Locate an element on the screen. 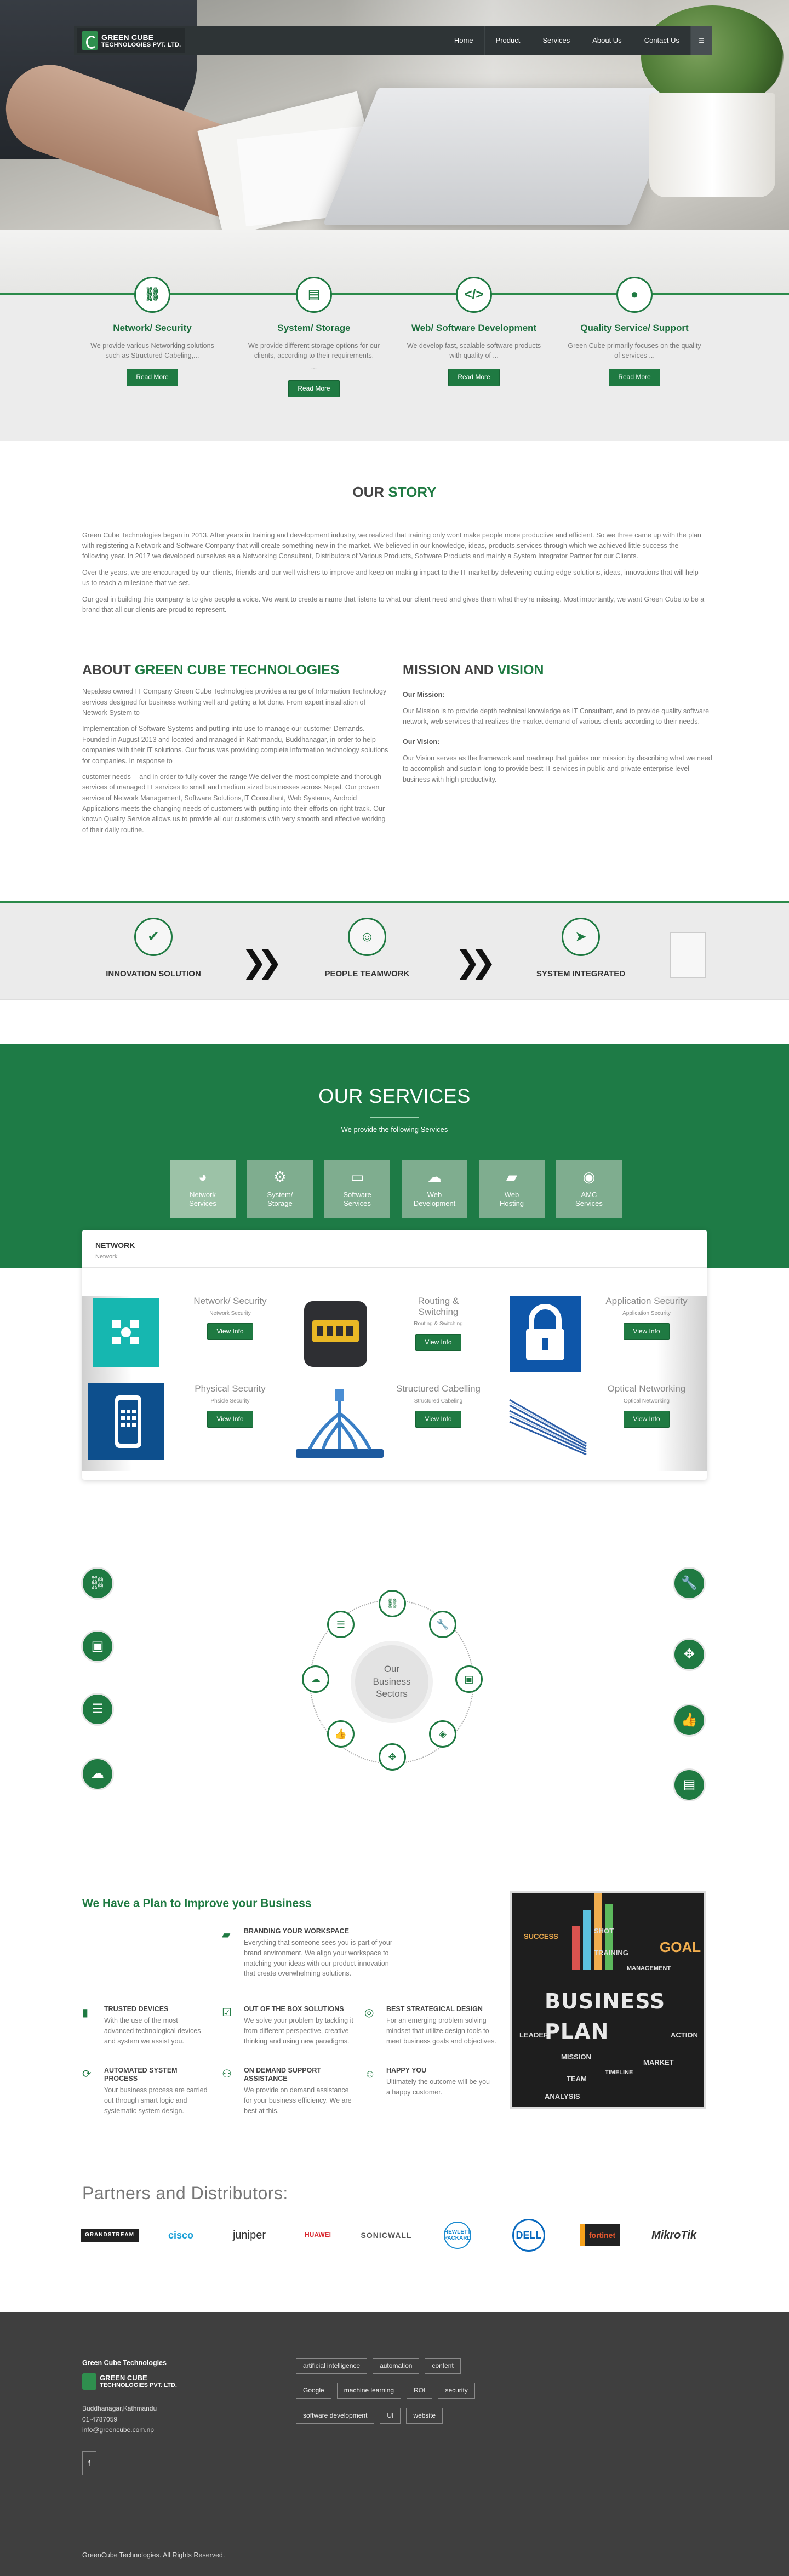 The width and height of the screenshot is (789, 2576). tag: UI is located at coordinates (391, 2415).